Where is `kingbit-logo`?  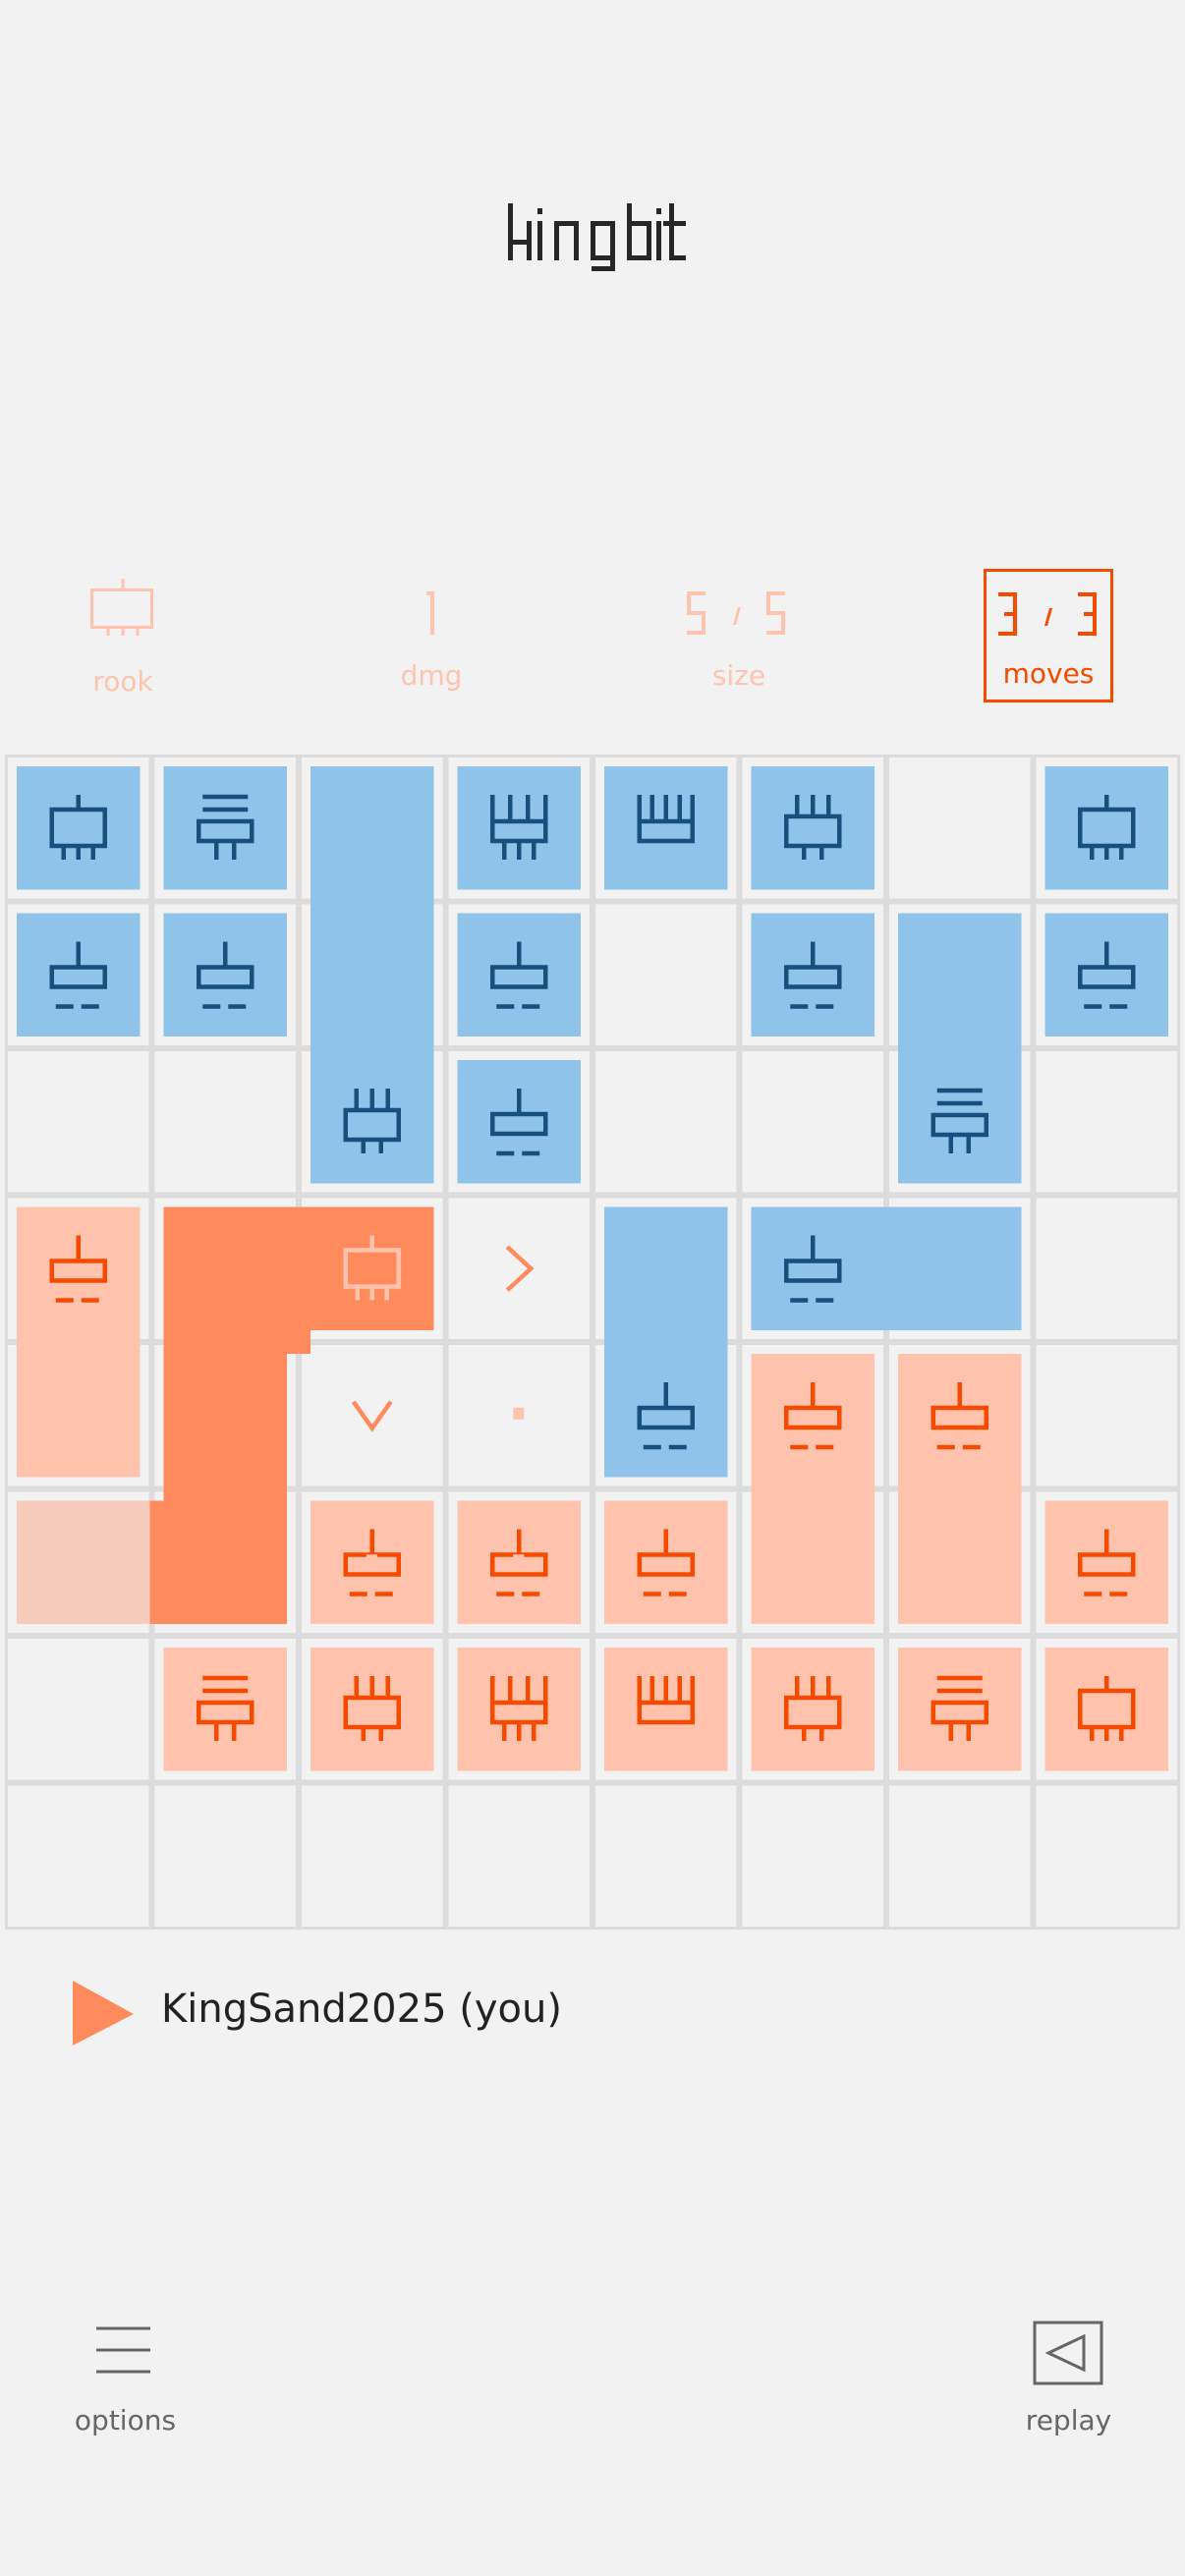 kingbit-logo is located at coordinates (597, 237).